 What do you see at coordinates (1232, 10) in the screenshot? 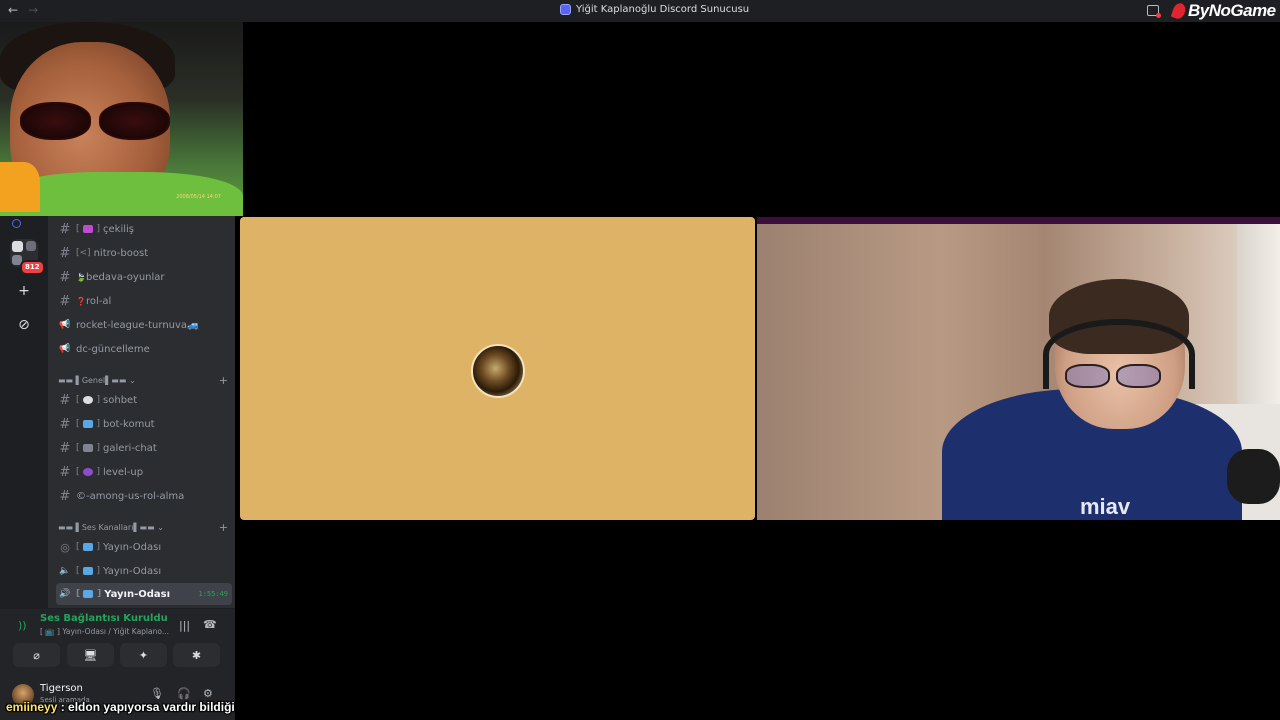
I see `brand-text: ByNoGame` at bounding box center [1232, 10].